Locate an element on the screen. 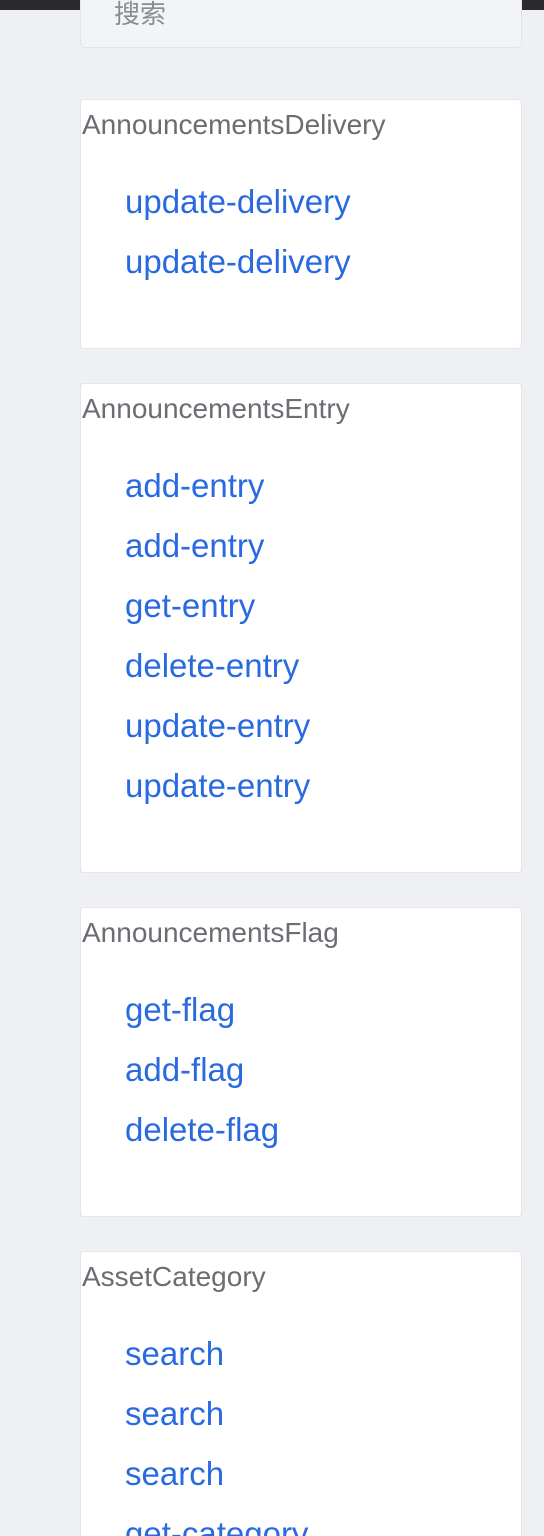  list-item: get-flag is located at coordinates (202, 1020).